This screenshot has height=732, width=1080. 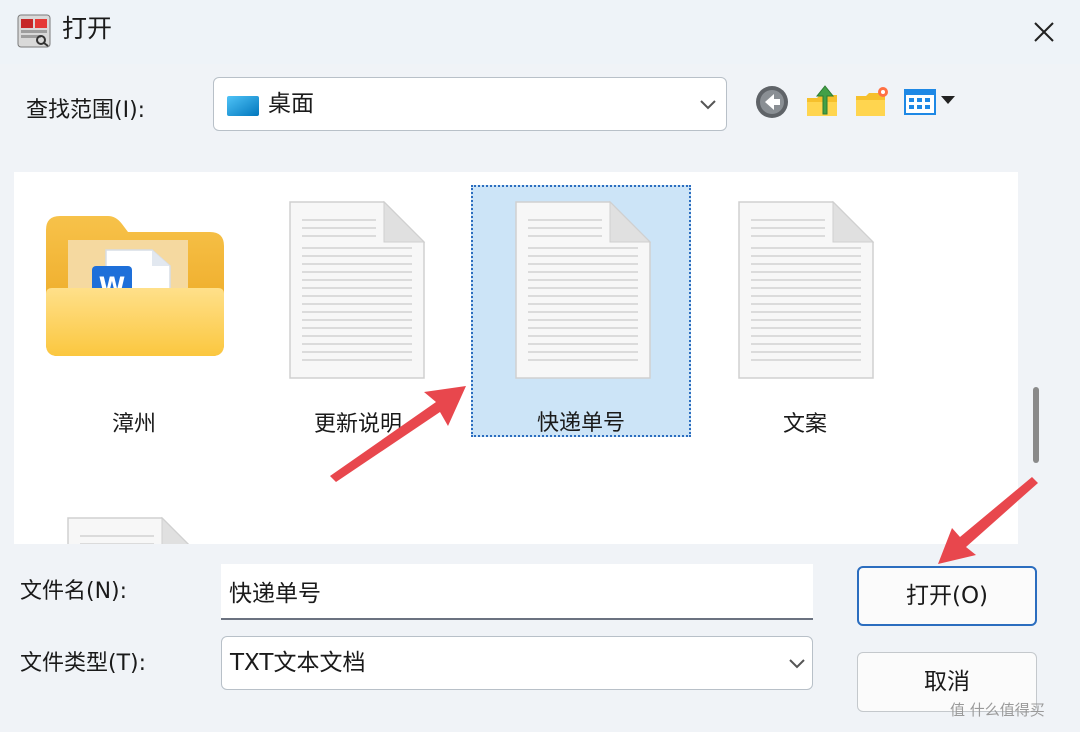 I want to click on file-type-dropdown: TXT文本文档, so click(x=517, y=663).